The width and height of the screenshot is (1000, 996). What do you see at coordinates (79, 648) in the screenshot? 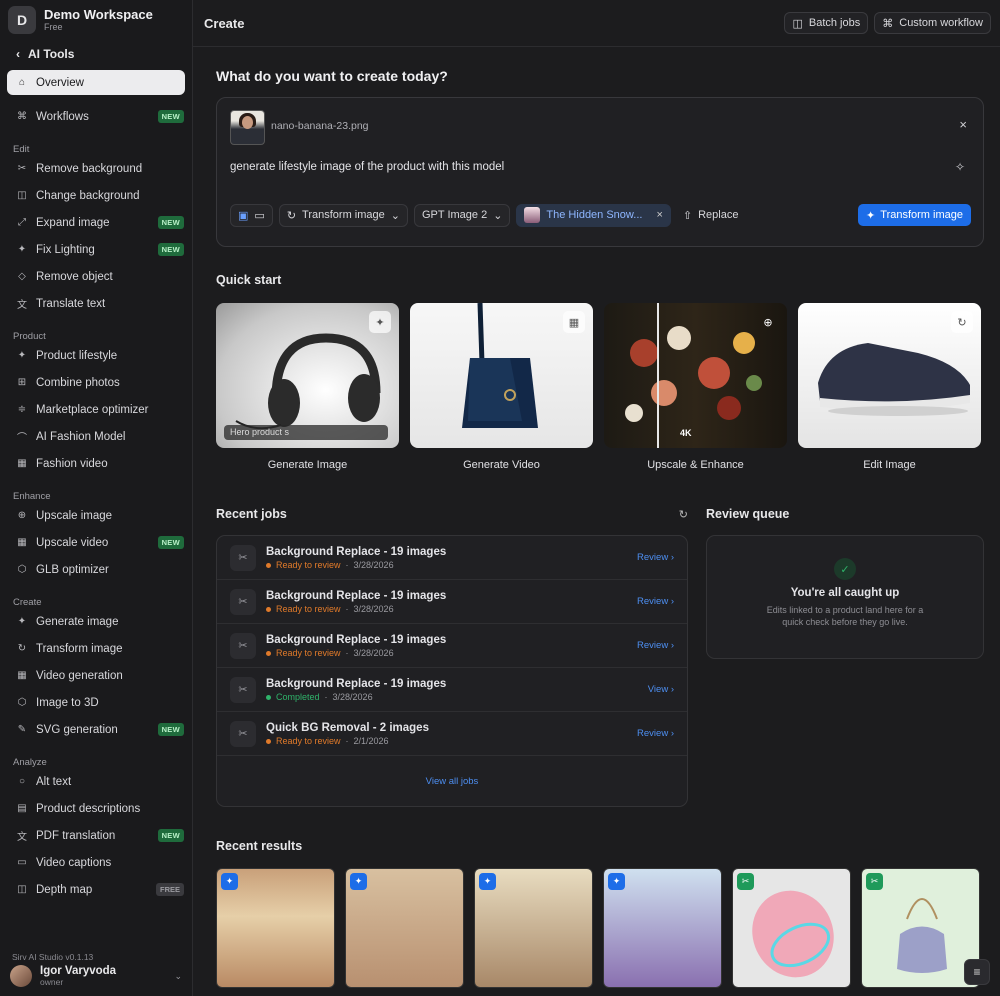
I see `sidebar-item-label: Transform image` at bounding box center [79, 648].